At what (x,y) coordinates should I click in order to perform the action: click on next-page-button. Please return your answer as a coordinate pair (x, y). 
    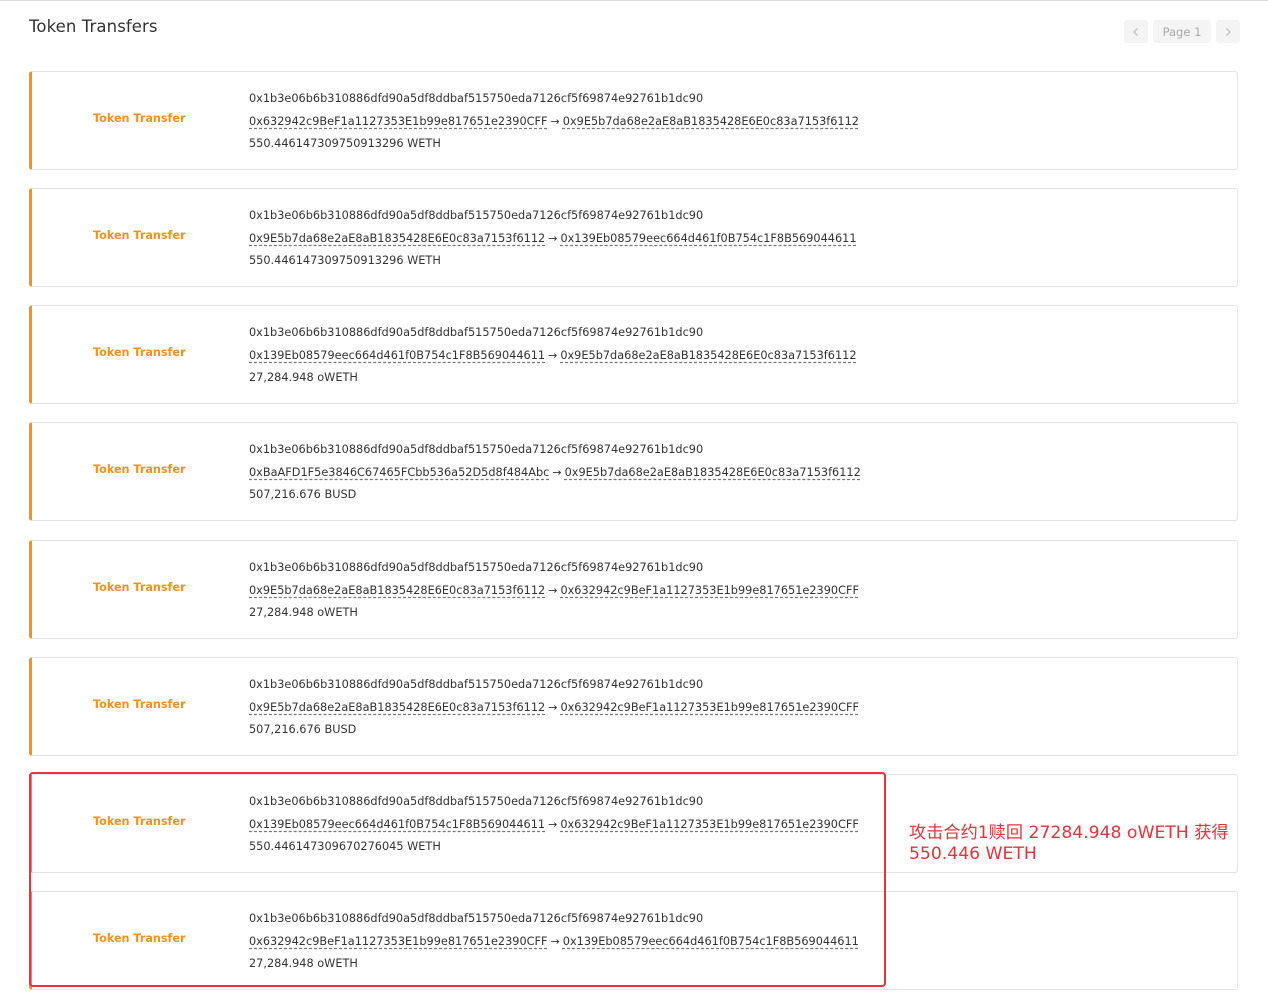
    Looking at the image, I should click on (1228, 31).